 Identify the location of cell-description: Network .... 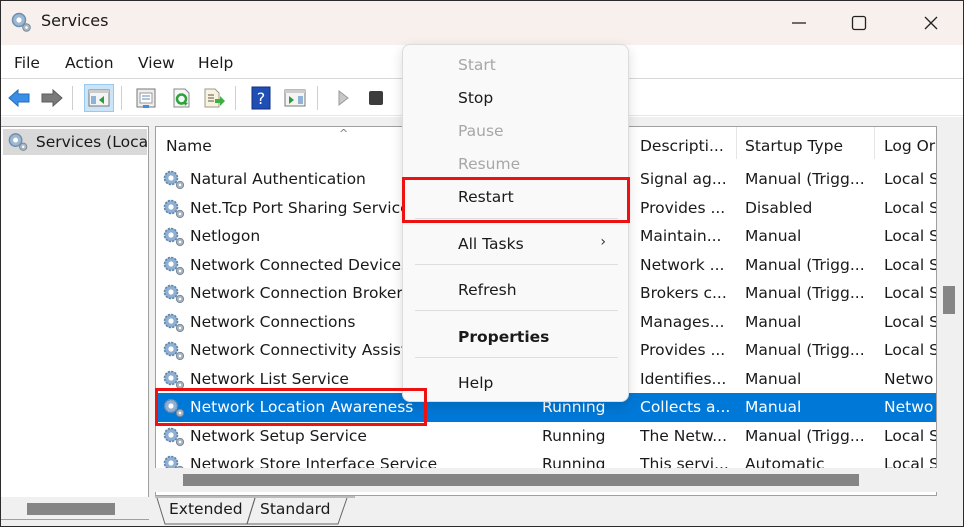
(682, 264).